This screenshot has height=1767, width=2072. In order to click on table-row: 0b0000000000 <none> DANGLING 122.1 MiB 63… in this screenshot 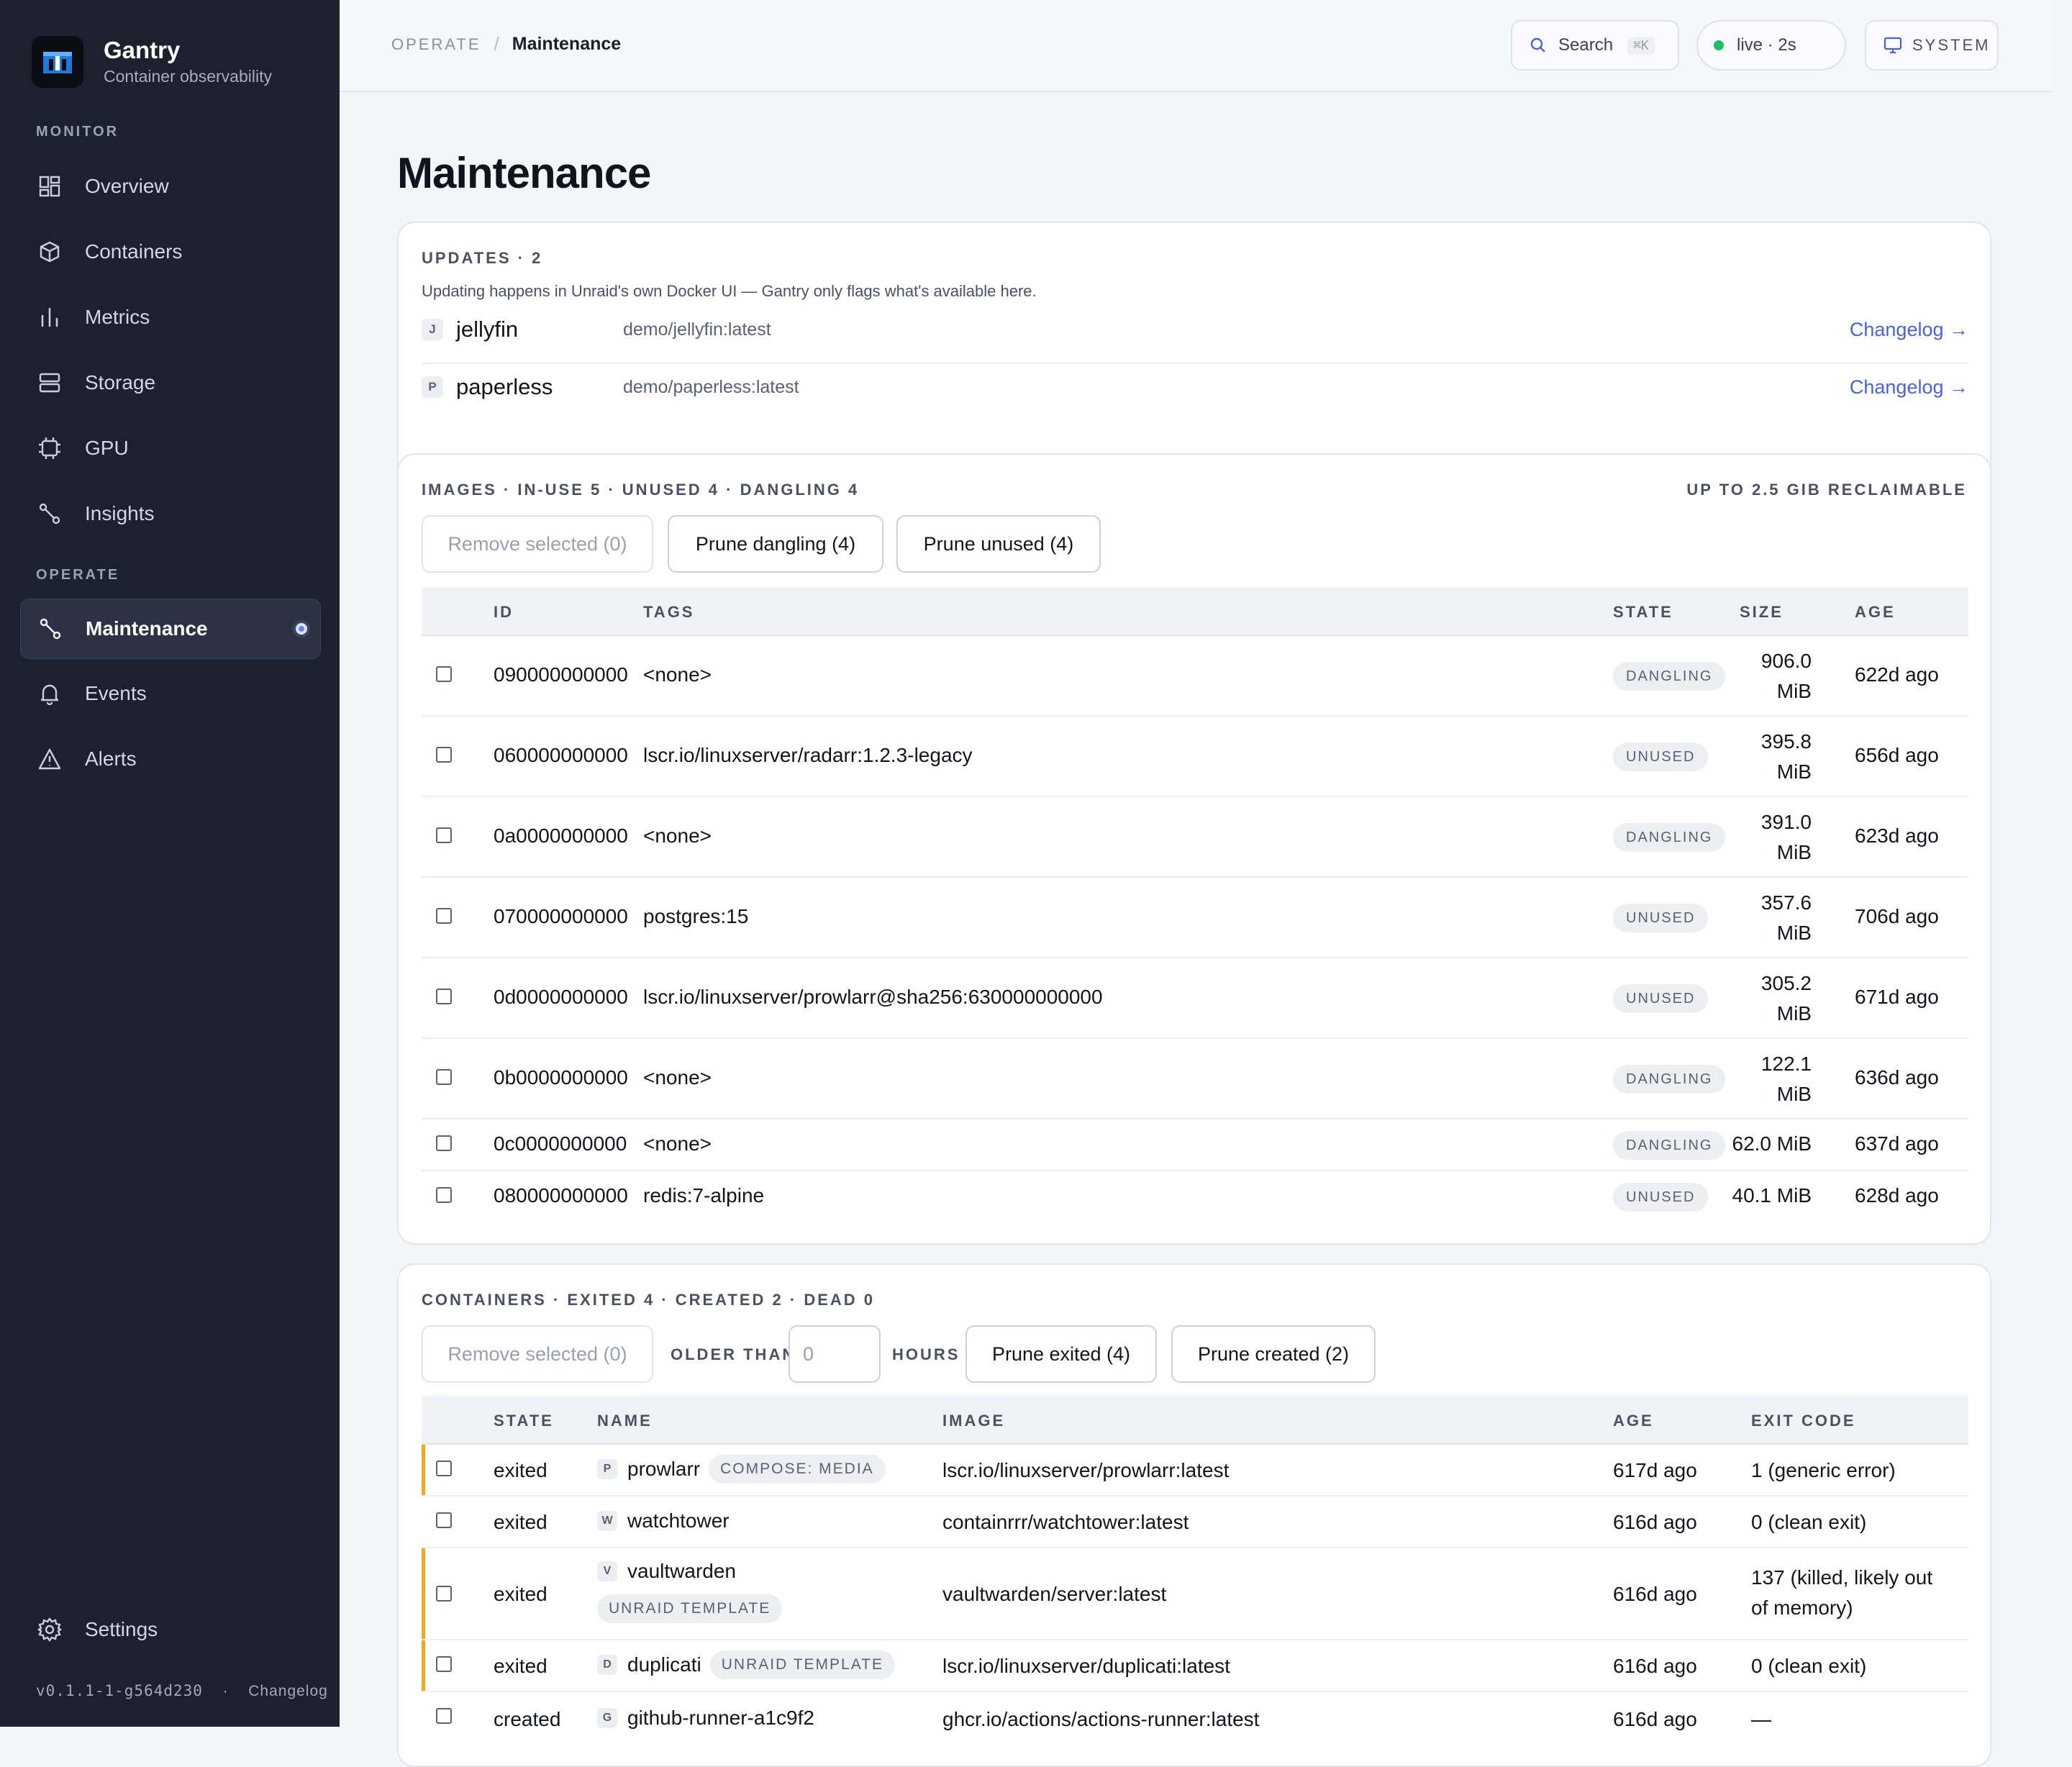, I will do `click(1195, 1079)`.